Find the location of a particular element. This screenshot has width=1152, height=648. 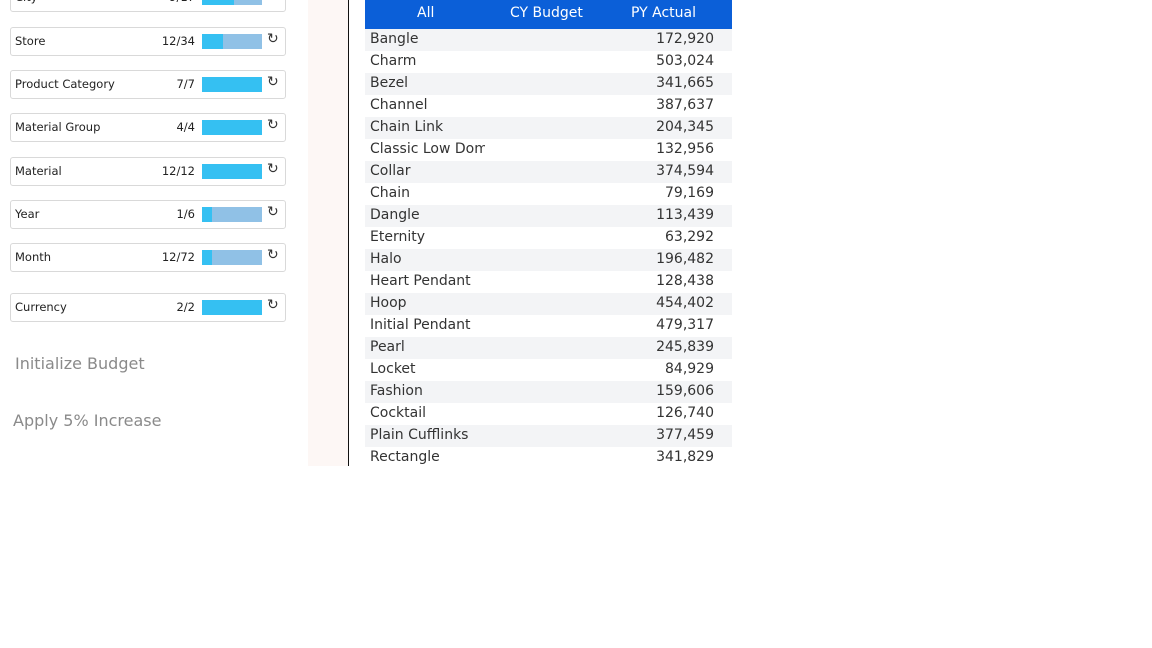

table-row: Cocktail 126,740 is located at coordinates (548, 414).